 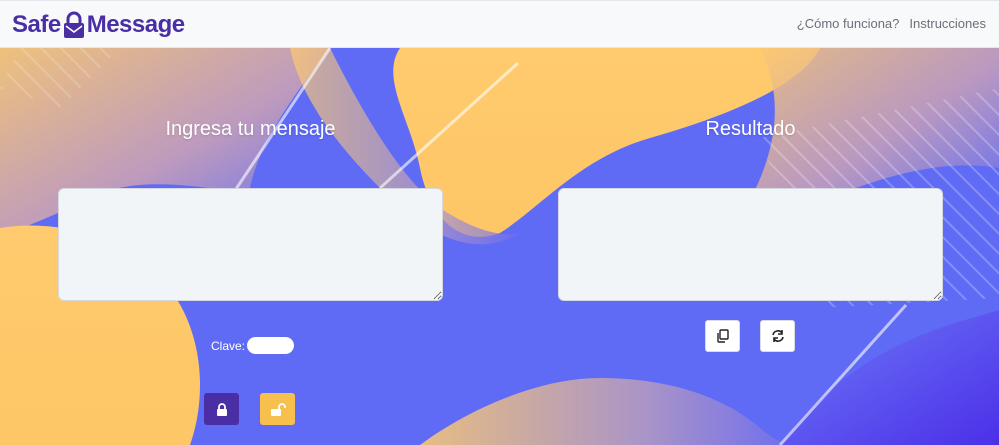 What do you see at coordinates (36, 24) in the screenshot?
I see `brand-name-part1: Safe` at bounding box center [36, 24].